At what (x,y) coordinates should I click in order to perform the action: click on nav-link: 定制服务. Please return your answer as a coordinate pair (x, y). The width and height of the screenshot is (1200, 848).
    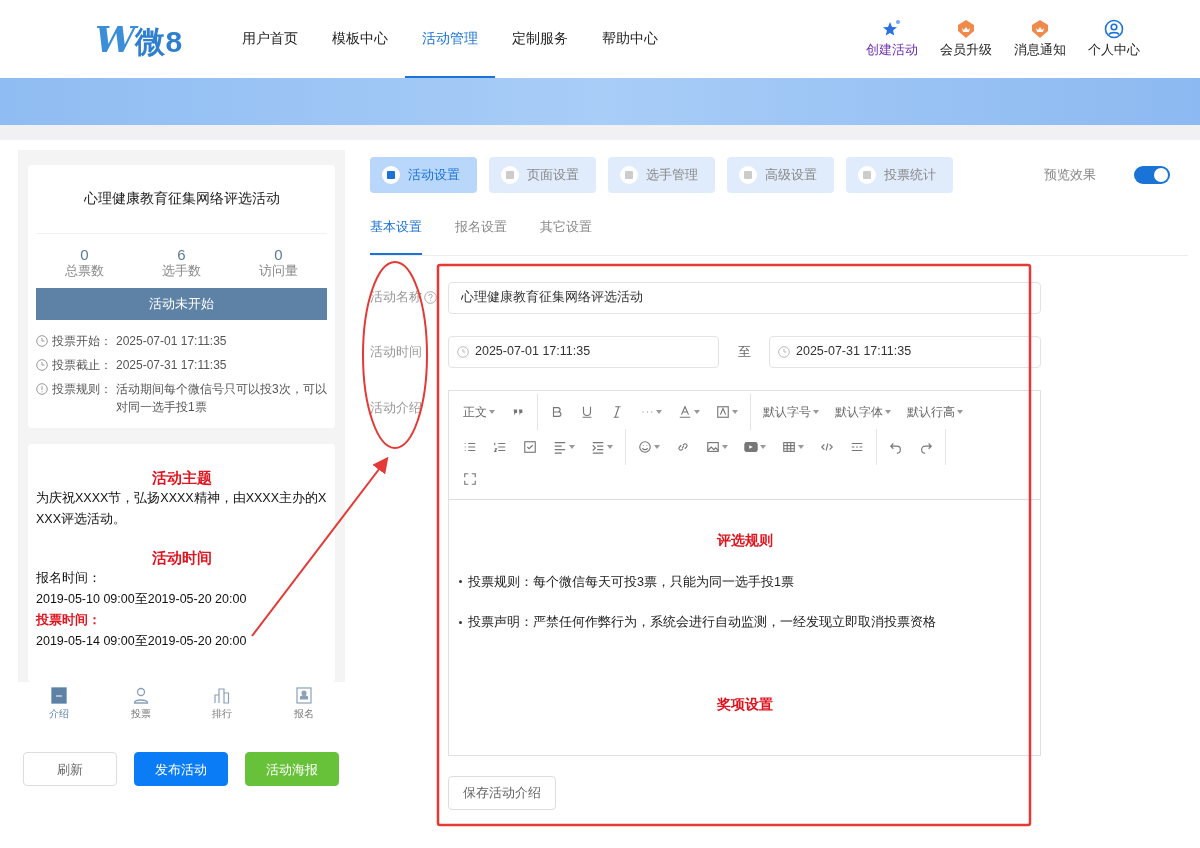
    Looking at the image, I should click on (540, 39).